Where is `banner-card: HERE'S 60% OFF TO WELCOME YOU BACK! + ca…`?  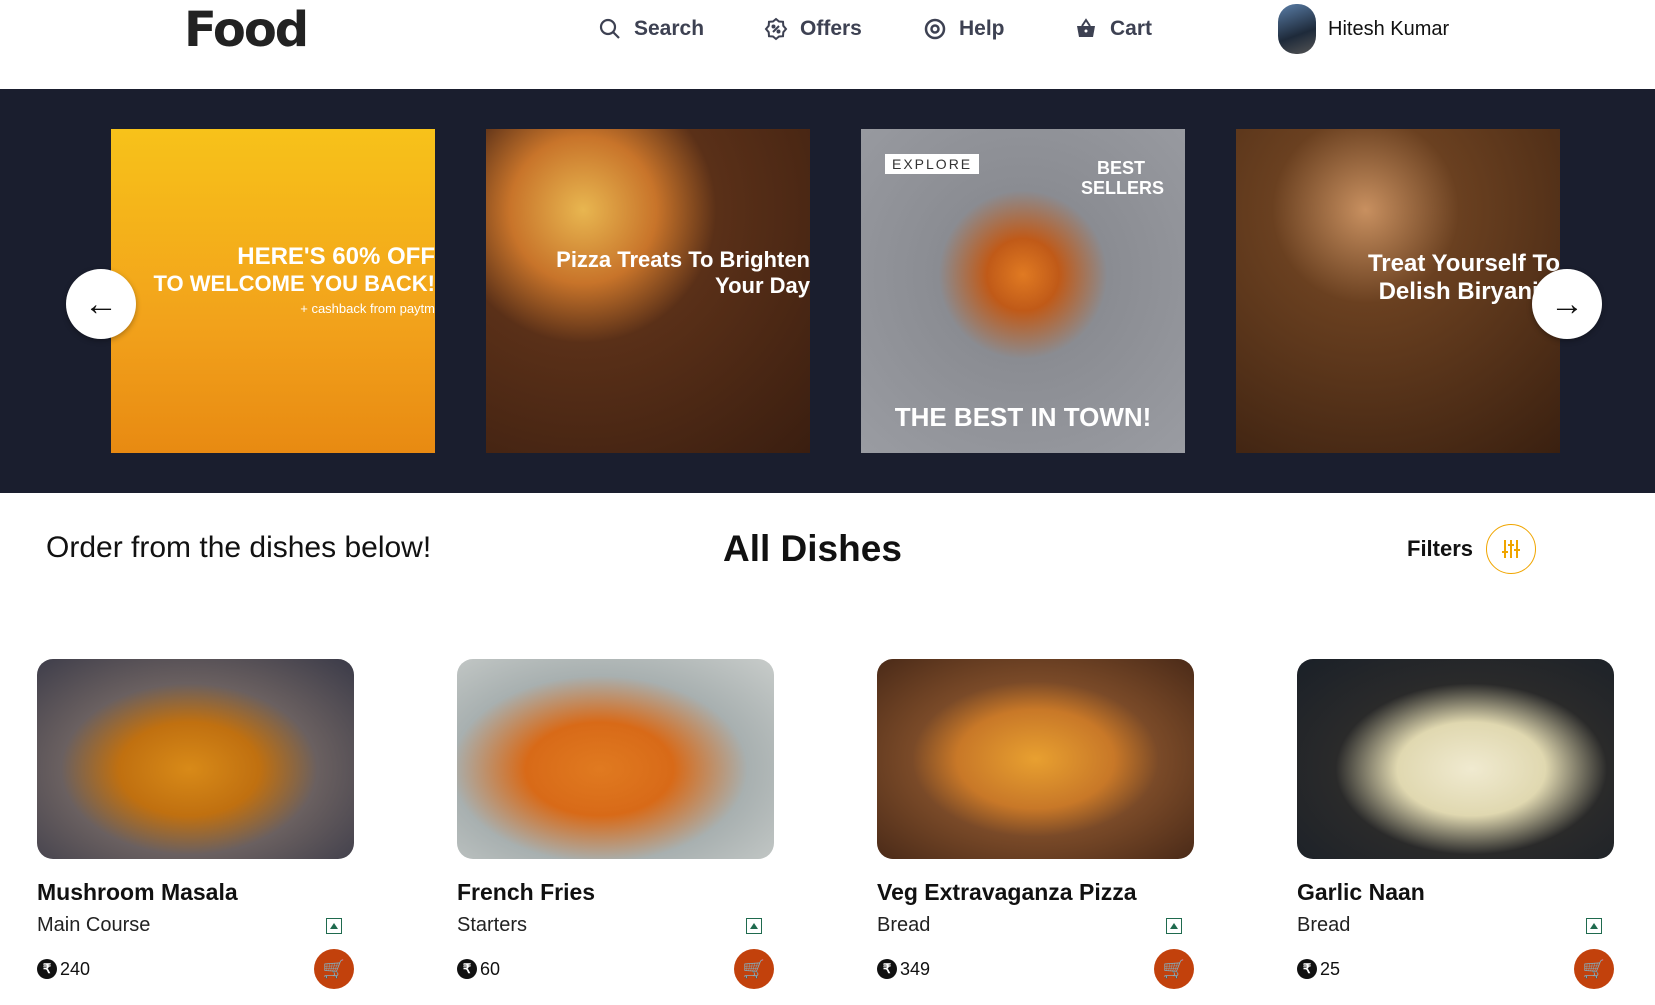 banner-card: HERE'S 60% OFF TO WELCOME YOU BACK! + ca… is located at coordinates (273, 291).